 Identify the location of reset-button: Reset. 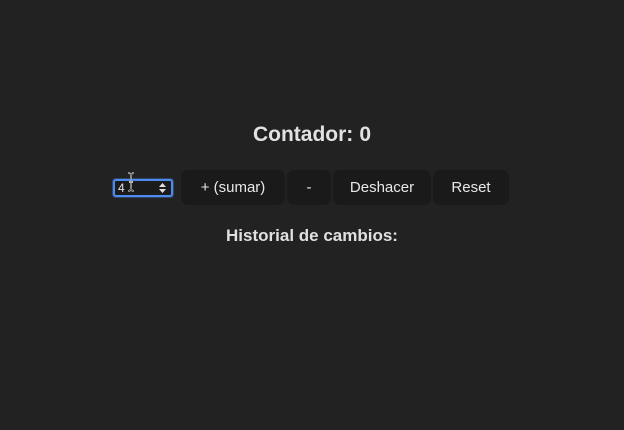
(471, 187).